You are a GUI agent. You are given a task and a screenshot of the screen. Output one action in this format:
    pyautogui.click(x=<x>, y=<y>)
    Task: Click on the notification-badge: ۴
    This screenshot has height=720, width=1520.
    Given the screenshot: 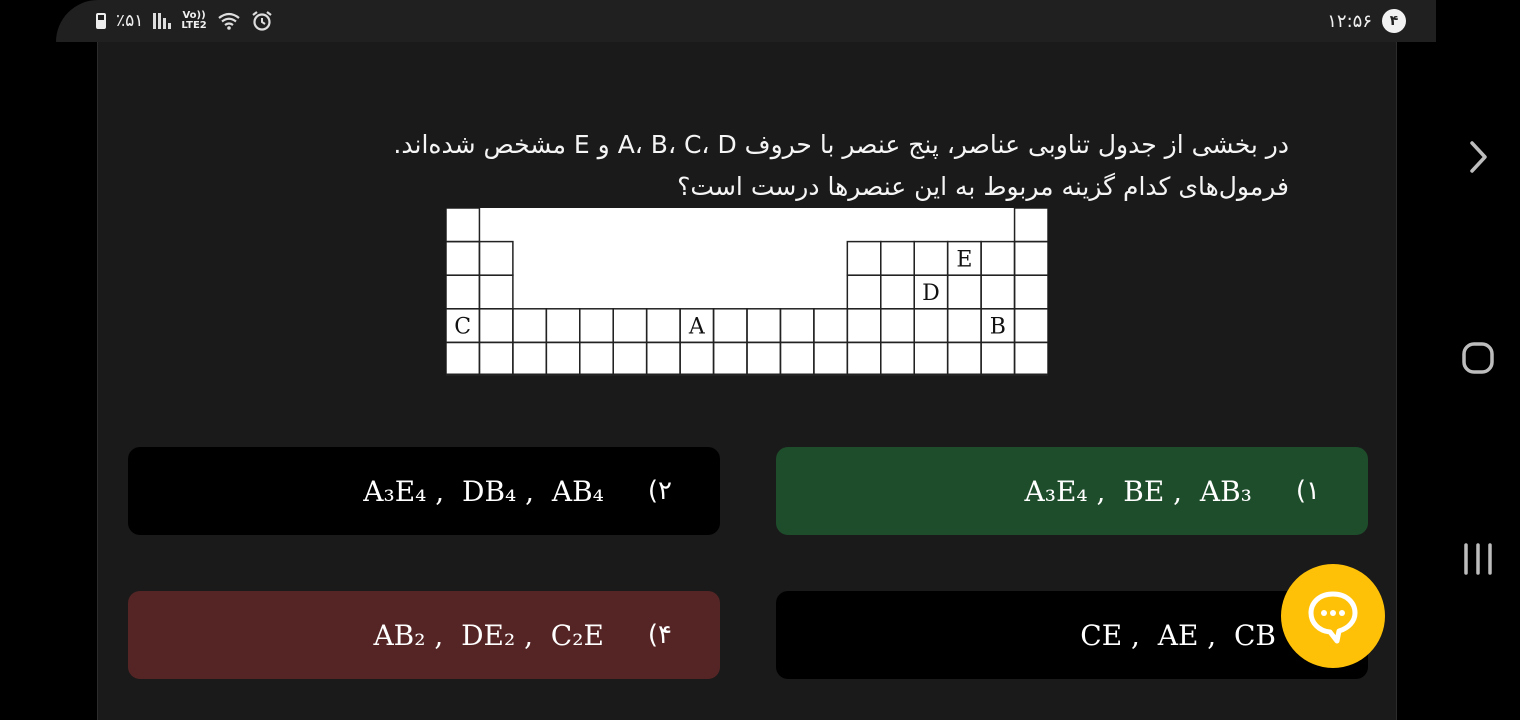 What is the action you would take?
    pyautogui.click(x=1394, y=21)
    